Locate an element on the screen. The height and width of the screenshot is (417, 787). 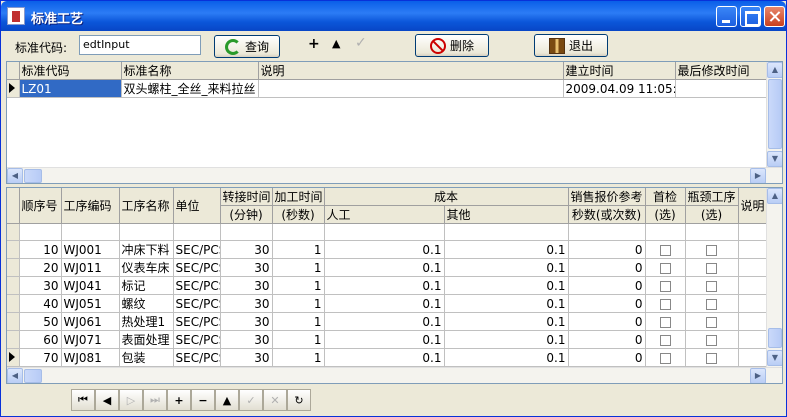
col-process-time: 加工时间 is located at coordinates (298, 197).